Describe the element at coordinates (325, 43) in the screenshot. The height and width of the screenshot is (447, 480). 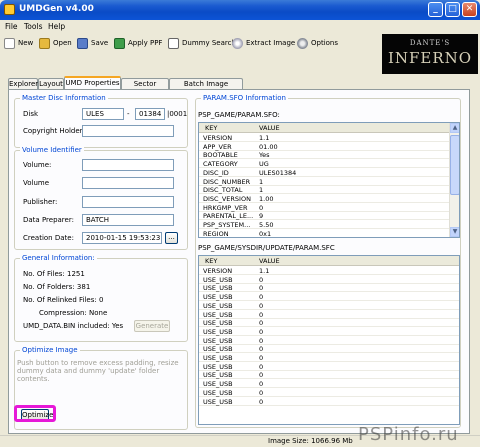
I see `options-label: Options` at that location.